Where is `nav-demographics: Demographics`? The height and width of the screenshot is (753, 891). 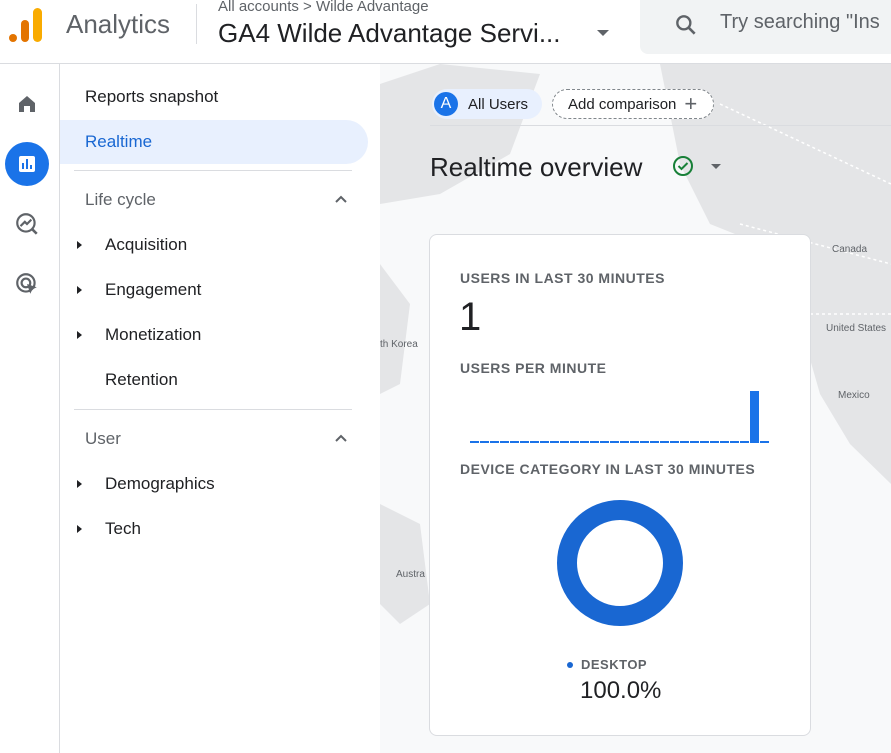 nav-demographics: Demographics is located at coordinates (214, 484).